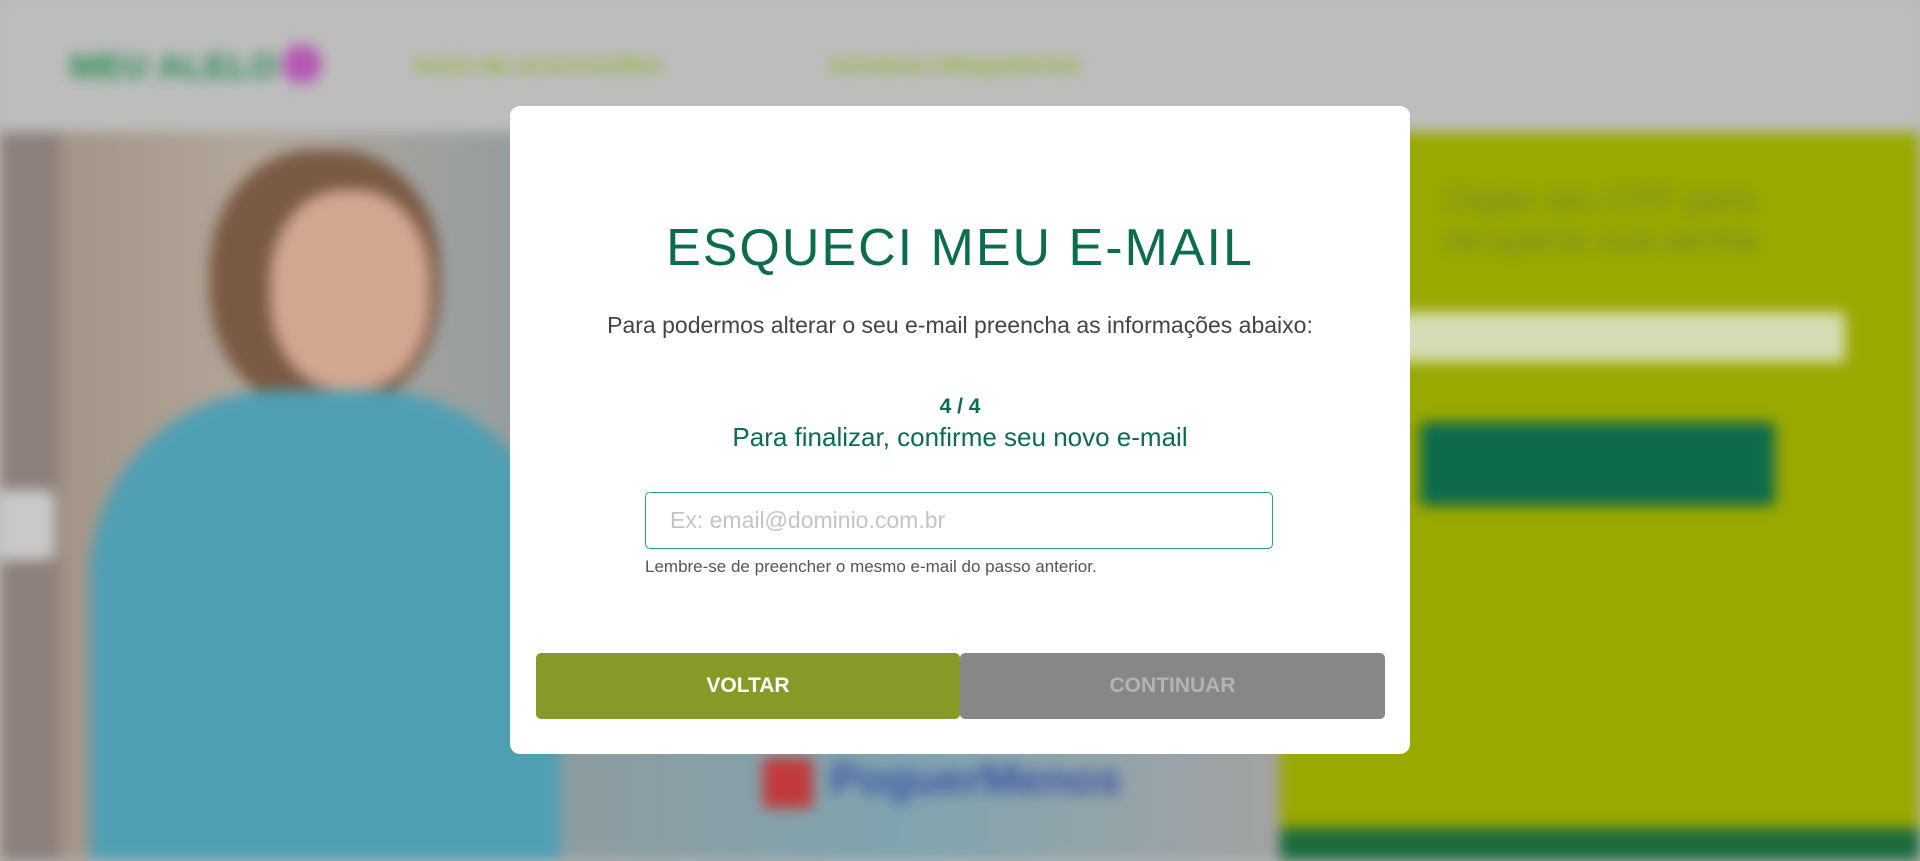 This screenshot has height=861, width=1920. What do you see at coordinates (302, 64) in the screenshot?
I see `bg-logo-icon` at bounding box center [302, 64].